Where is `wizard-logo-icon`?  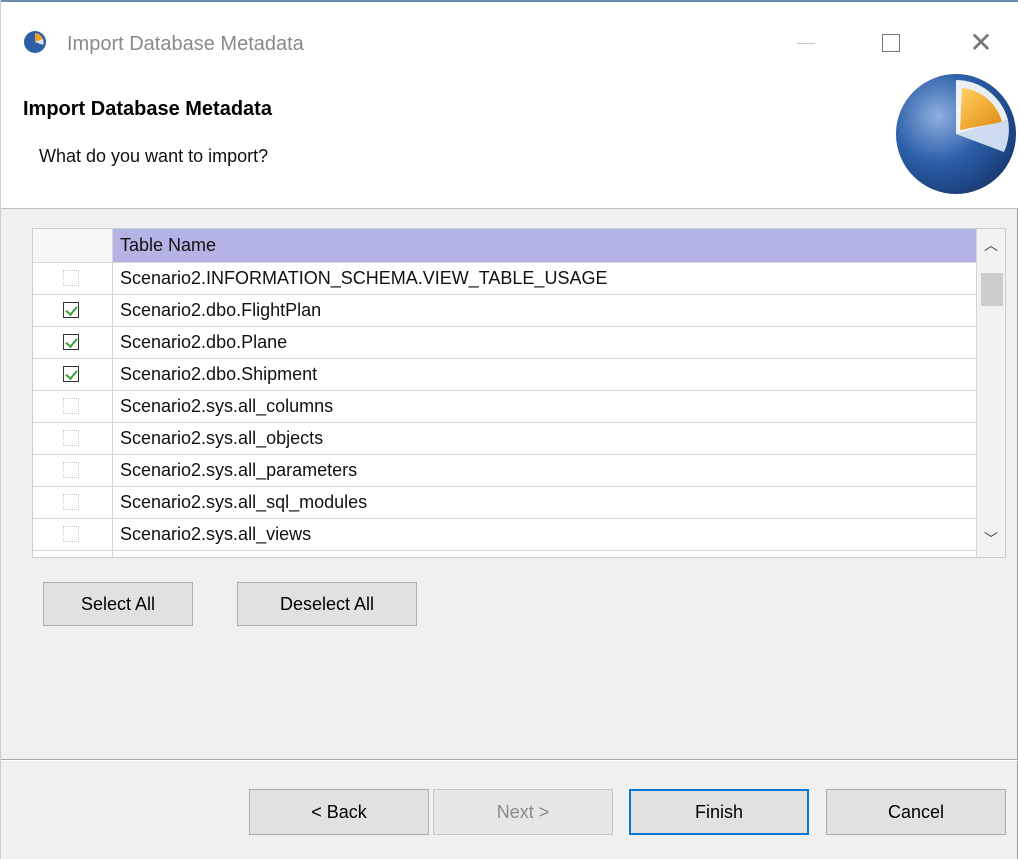
wizard-logo-icon is located at coordinates (956, 134).